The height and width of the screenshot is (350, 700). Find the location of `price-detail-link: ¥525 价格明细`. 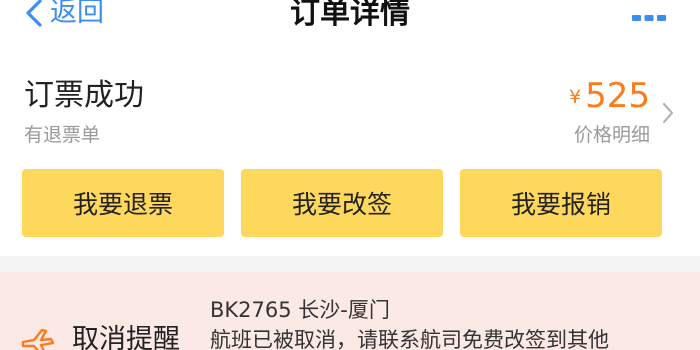

price-detail-link: ¥525 价格明细 is located at coordinates (599, 114).